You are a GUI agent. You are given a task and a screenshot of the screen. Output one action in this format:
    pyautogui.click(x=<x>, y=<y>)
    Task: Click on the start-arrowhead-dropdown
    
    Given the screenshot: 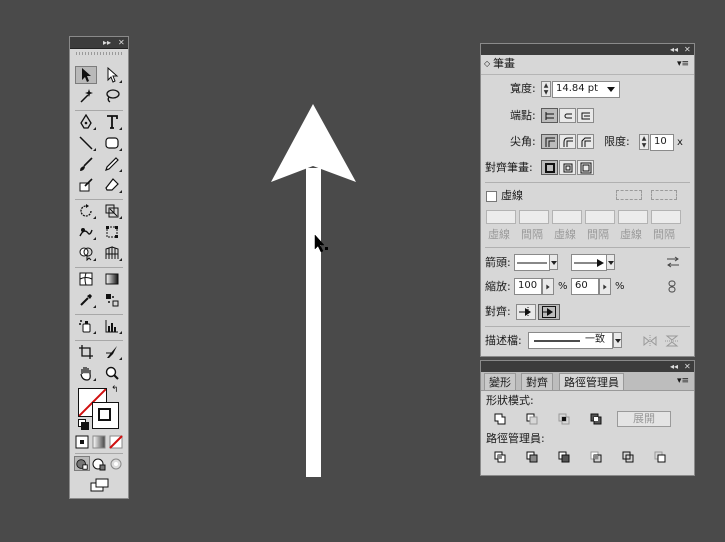 What is the action you would take?
    pyautogui.click(x=553, y=262)
    